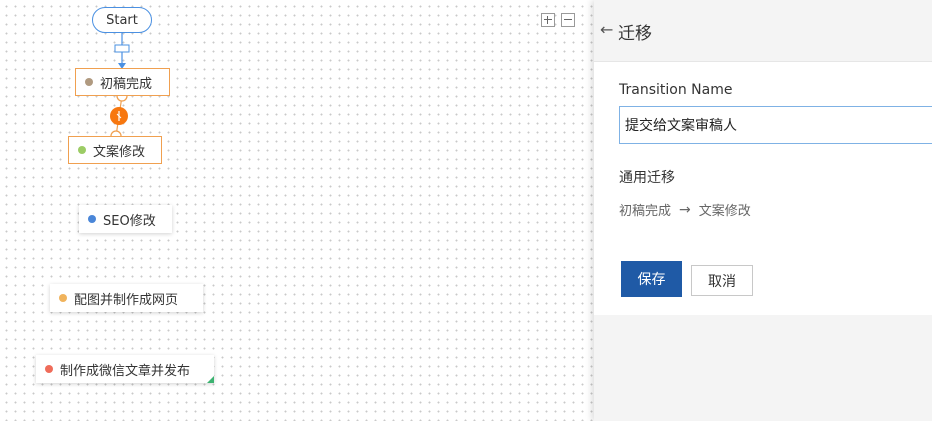  I want to click on state-node-copy-edit: 文案修改, so click(115, 150).